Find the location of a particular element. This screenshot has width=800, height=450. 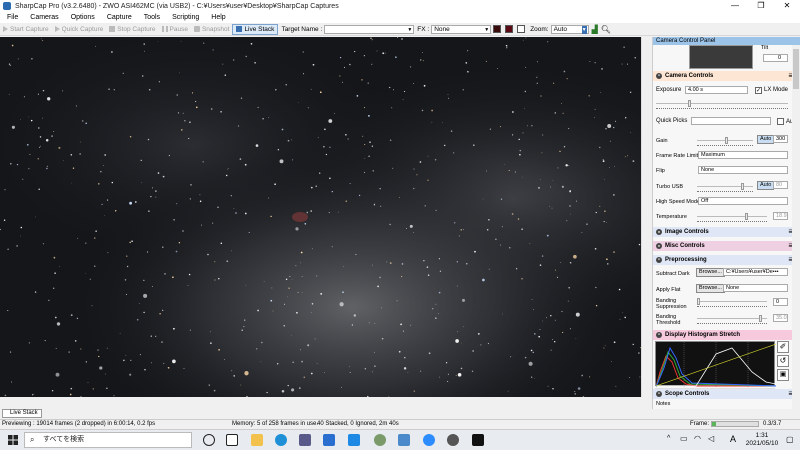

banding-threshold-input: 35.0 is located at coordinates (780, 318).